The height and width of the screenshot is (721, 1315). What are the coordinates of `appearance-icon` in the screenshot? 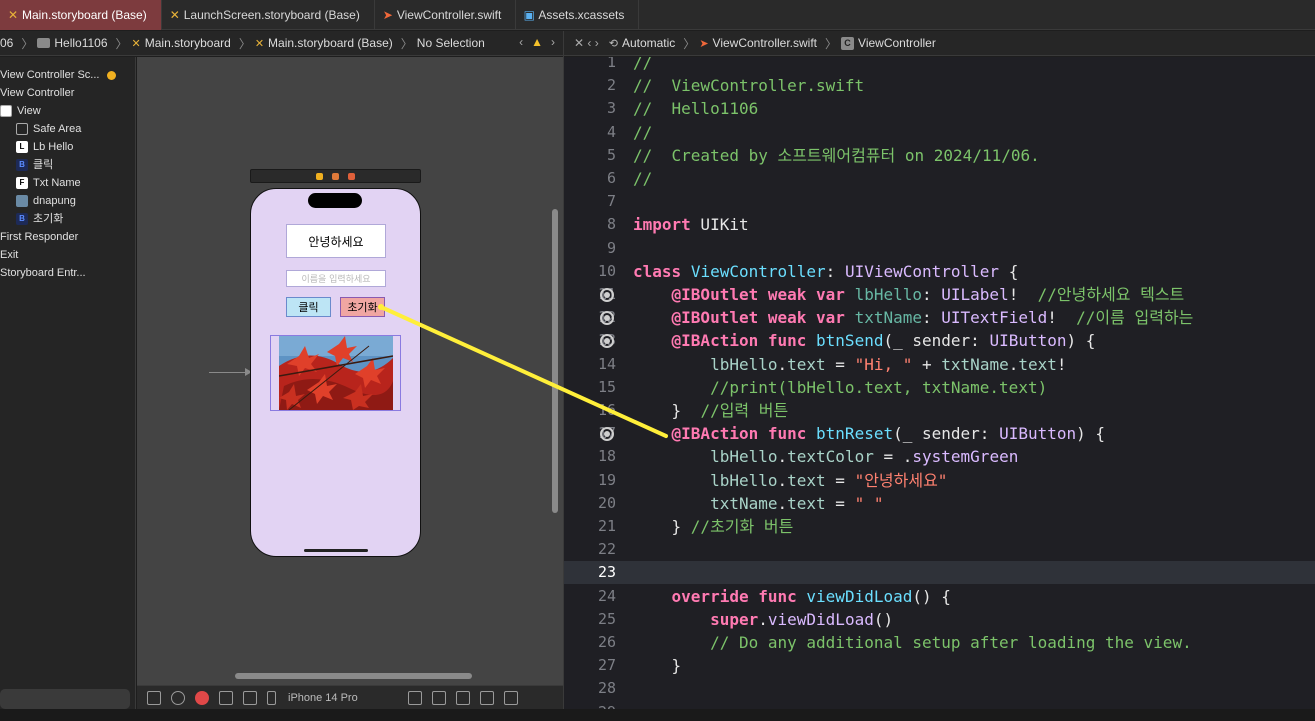 It's located at (202, 697).